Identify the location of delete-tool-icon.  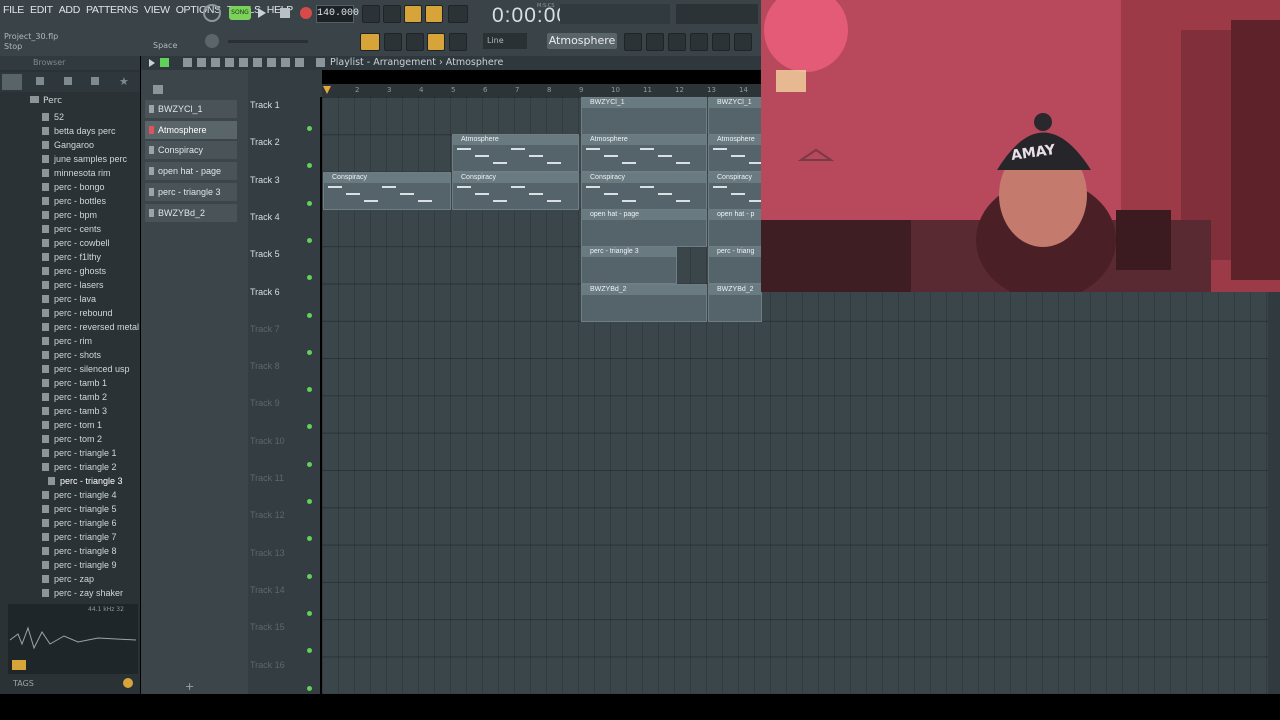
(215, 62).